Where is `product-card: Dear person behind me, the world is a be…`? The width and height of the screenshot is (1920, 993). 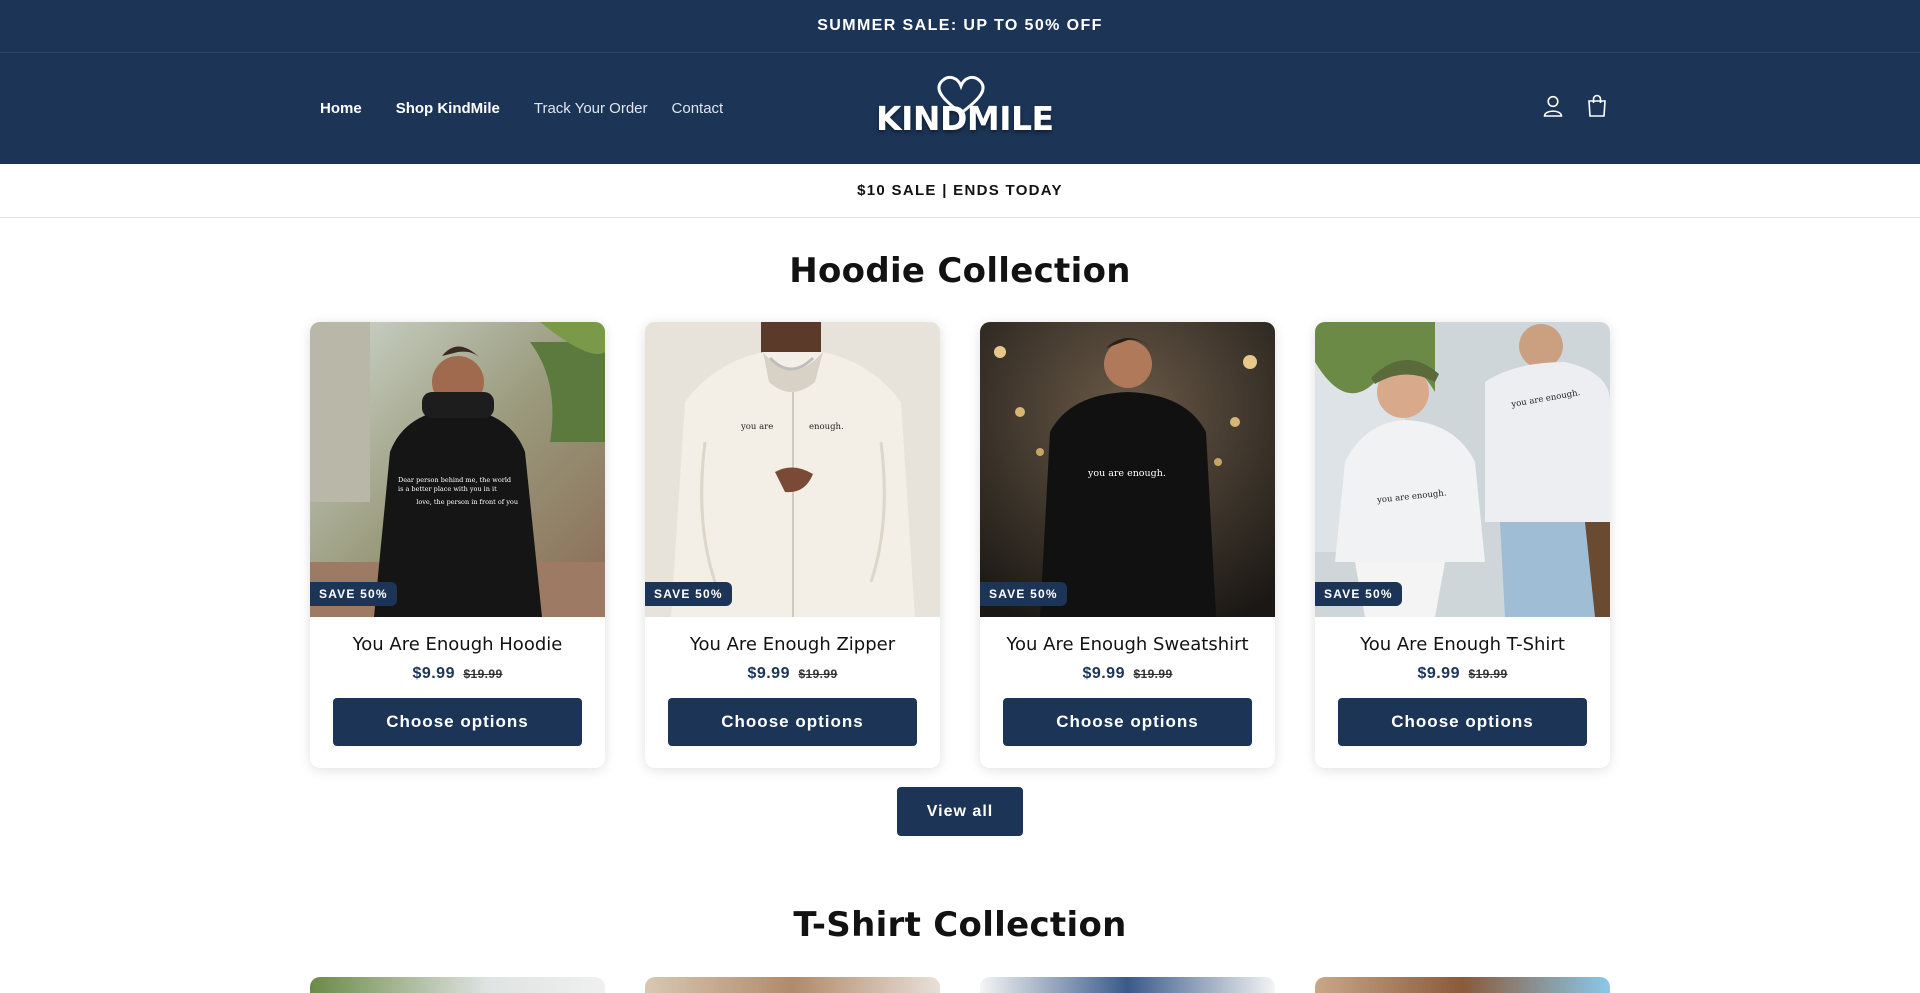
product-card: Dear person behind me, the world is a be… is located at coordinates (457, 545).